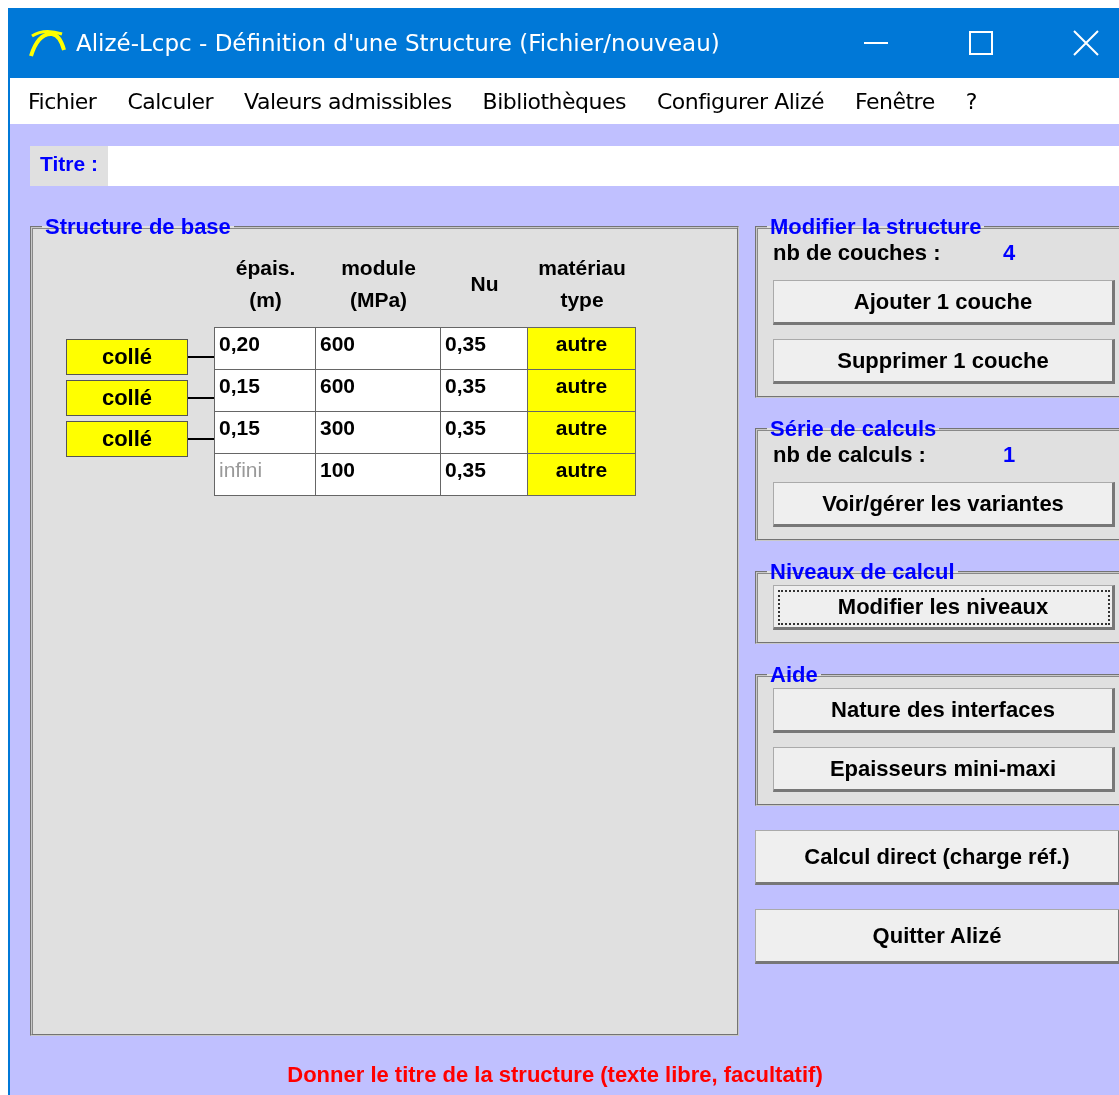  What do you see at coordinates (1009, 253) in the screenshot?
I see `count-value: 4` at bounding box center [1009, 253].